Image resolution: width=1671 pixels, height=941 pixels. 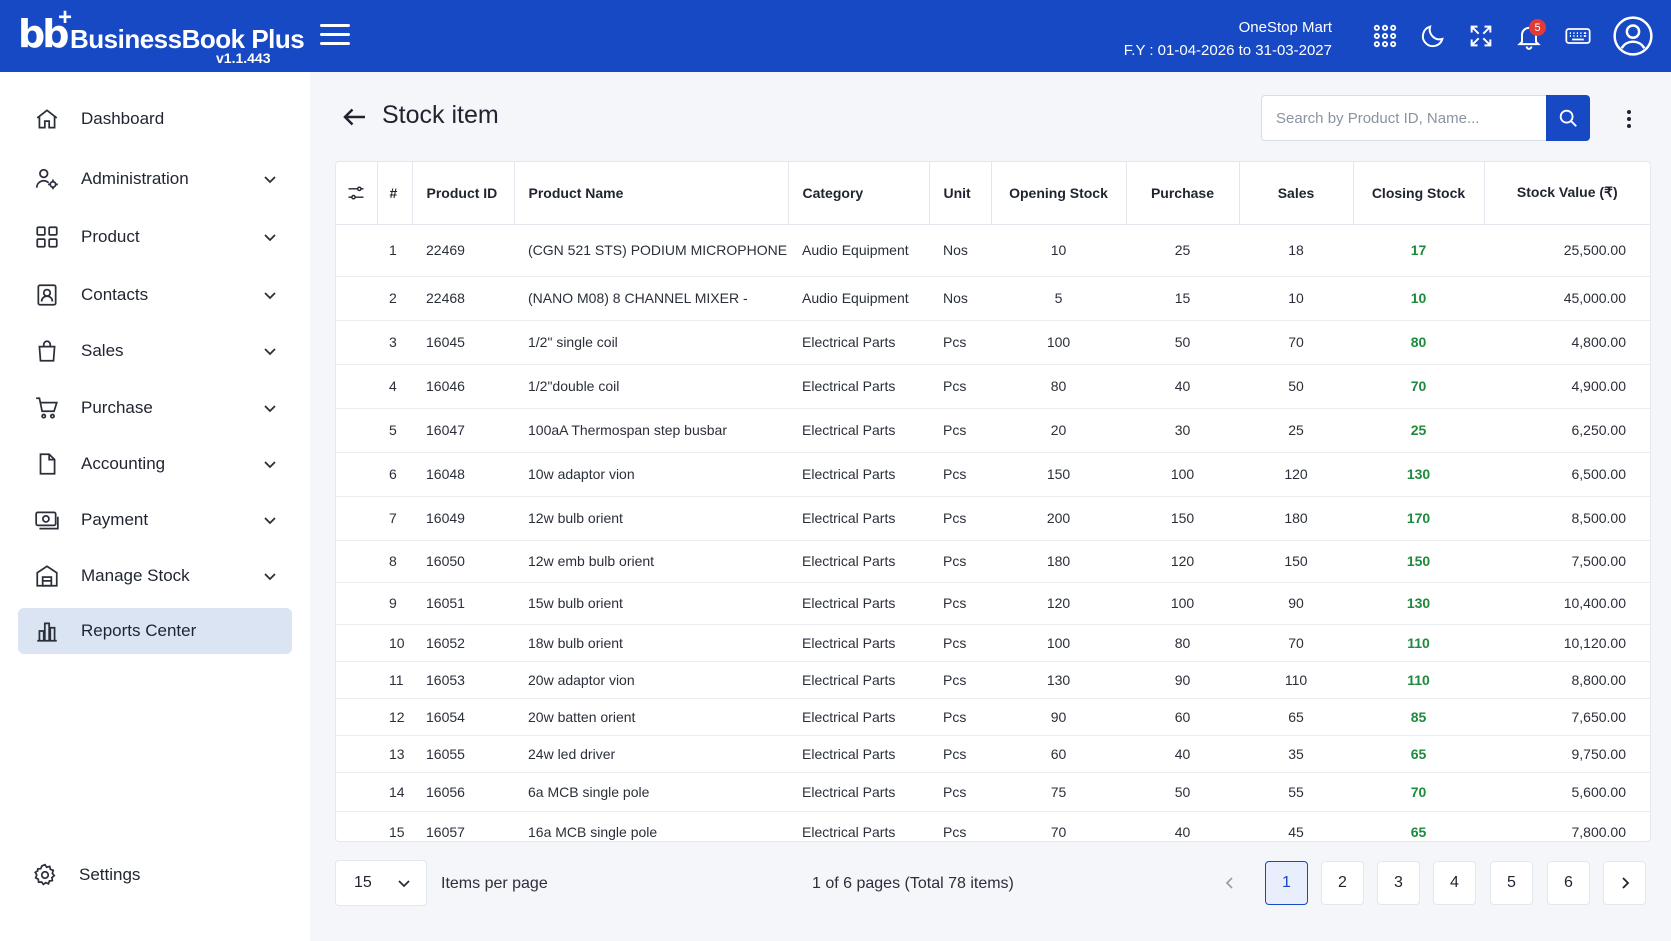 What do you see at coordinates (1183, 193) in the screenshot?
I see `column-header-purchase: Purchase` at bounding box center [1183, 193].